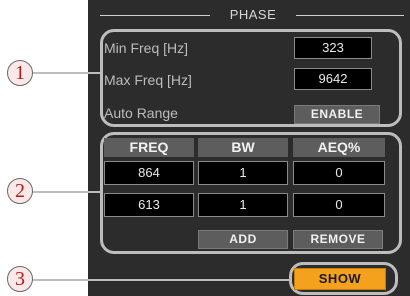 This screenshot has height=296, width=410. What do you see at coordinates (141, 113) in the screenshot?
I see `auto-range-label: Auto Range` at bounding box center [141, 113].